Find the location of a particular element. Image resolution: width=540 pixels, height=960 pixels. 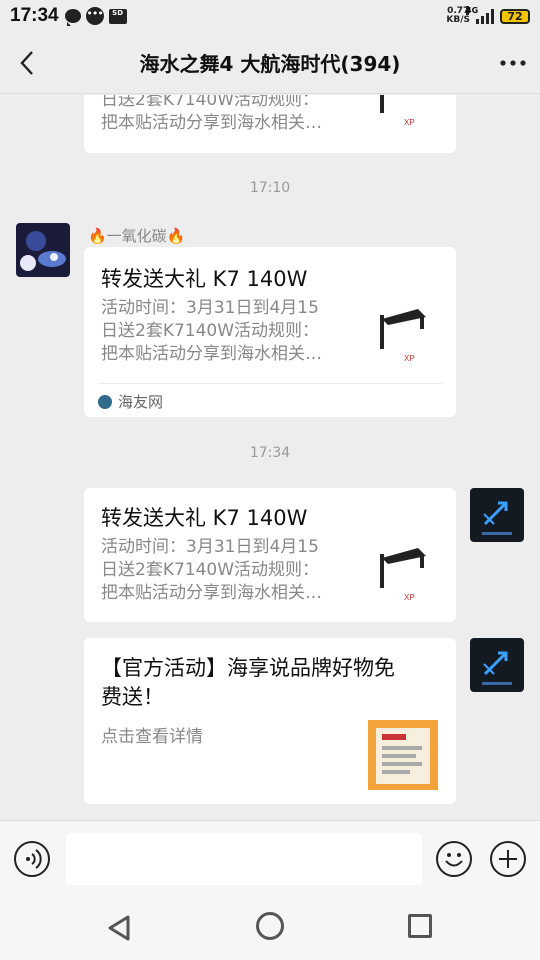

nav-home-icon is located at coordinates (270, 926).